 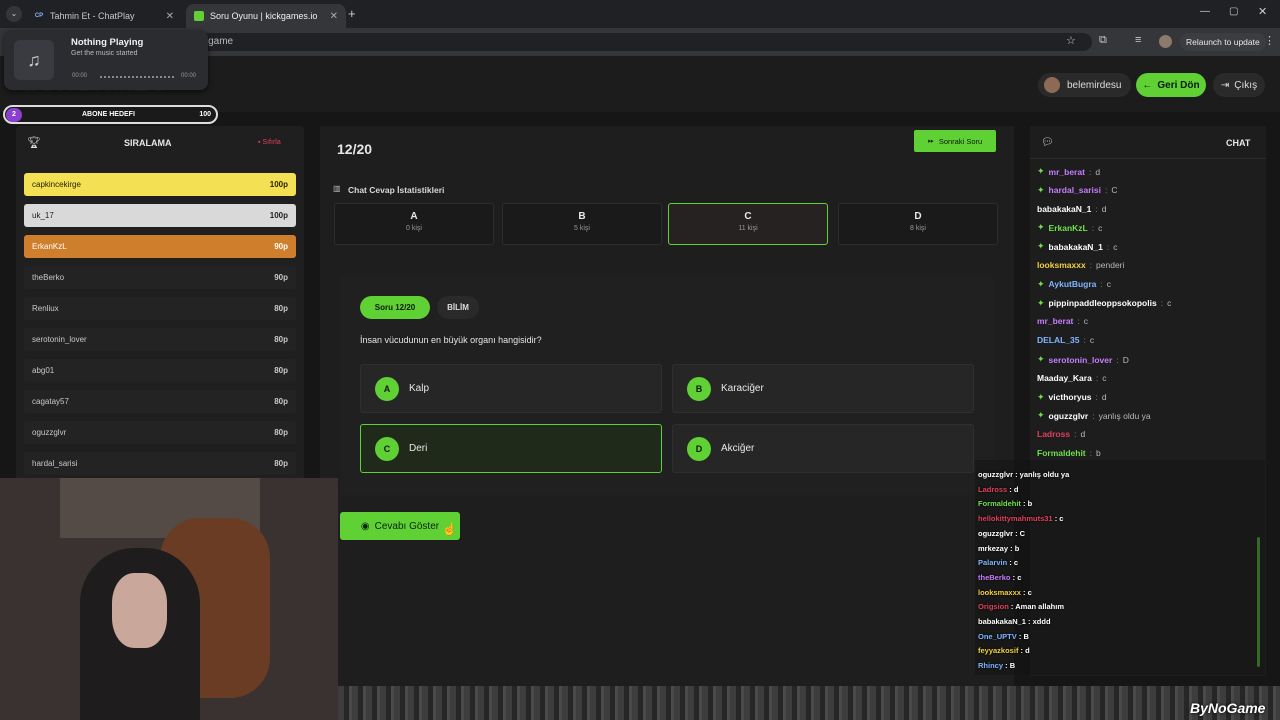 What do you see at coordinates (1165, 41) in the screenshot?
I see `profile-avatar` at bounding box center [1165, 41].